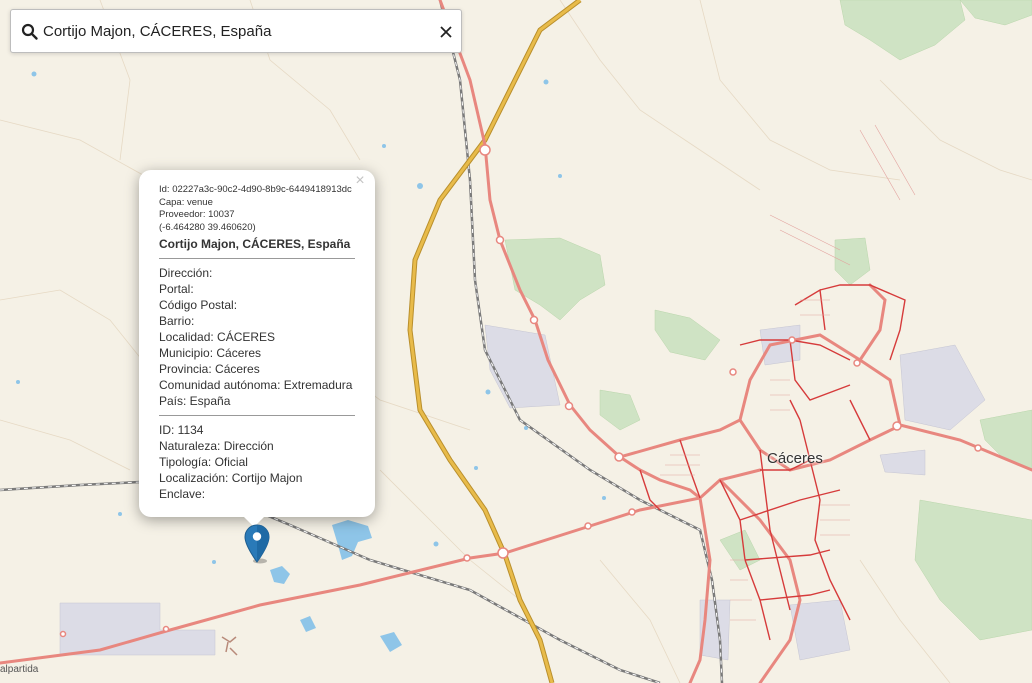 Image resolution: width=1032 pixels, height=683 pixels. Describe the element at coordinates (181, 430) in the screenshot. I see `detail-field: ID: 1134` at that location.